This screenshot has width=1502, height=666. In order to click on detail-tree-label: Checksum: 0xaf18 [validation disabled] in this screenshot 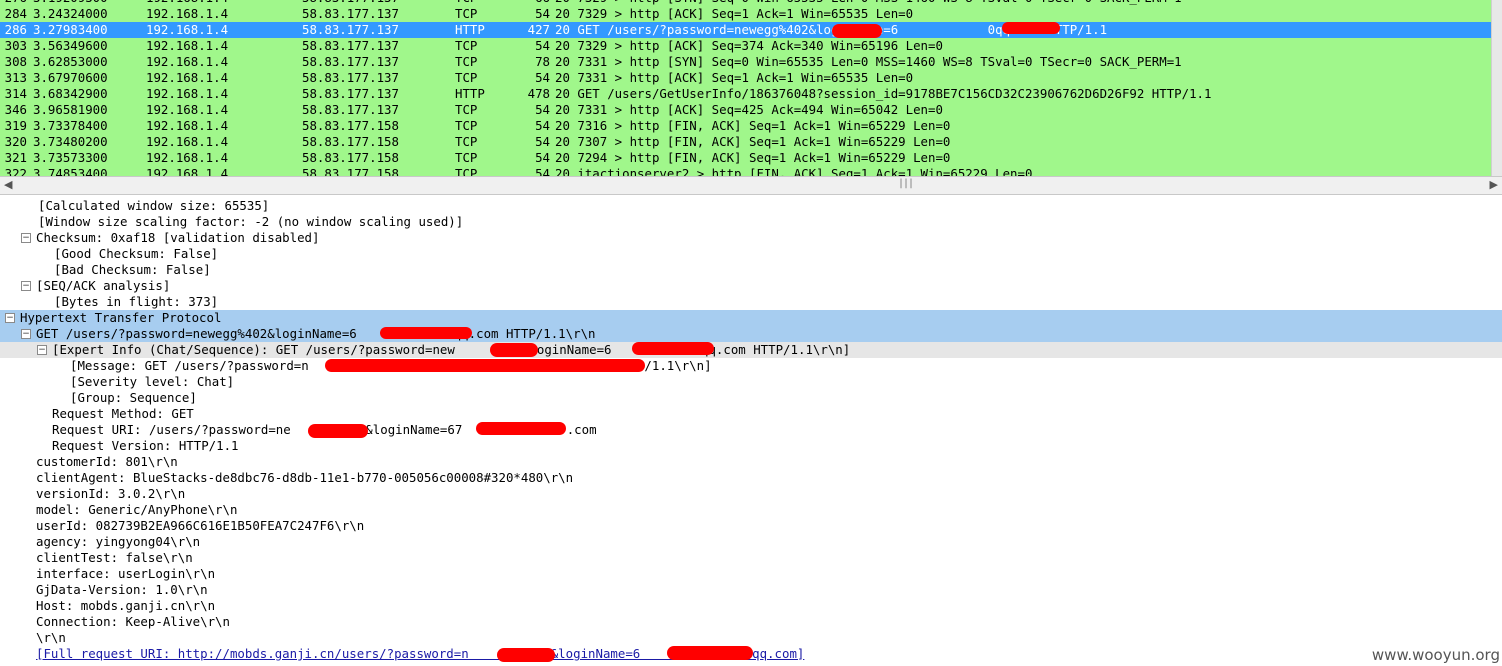, I will do `click(178, 237)`.